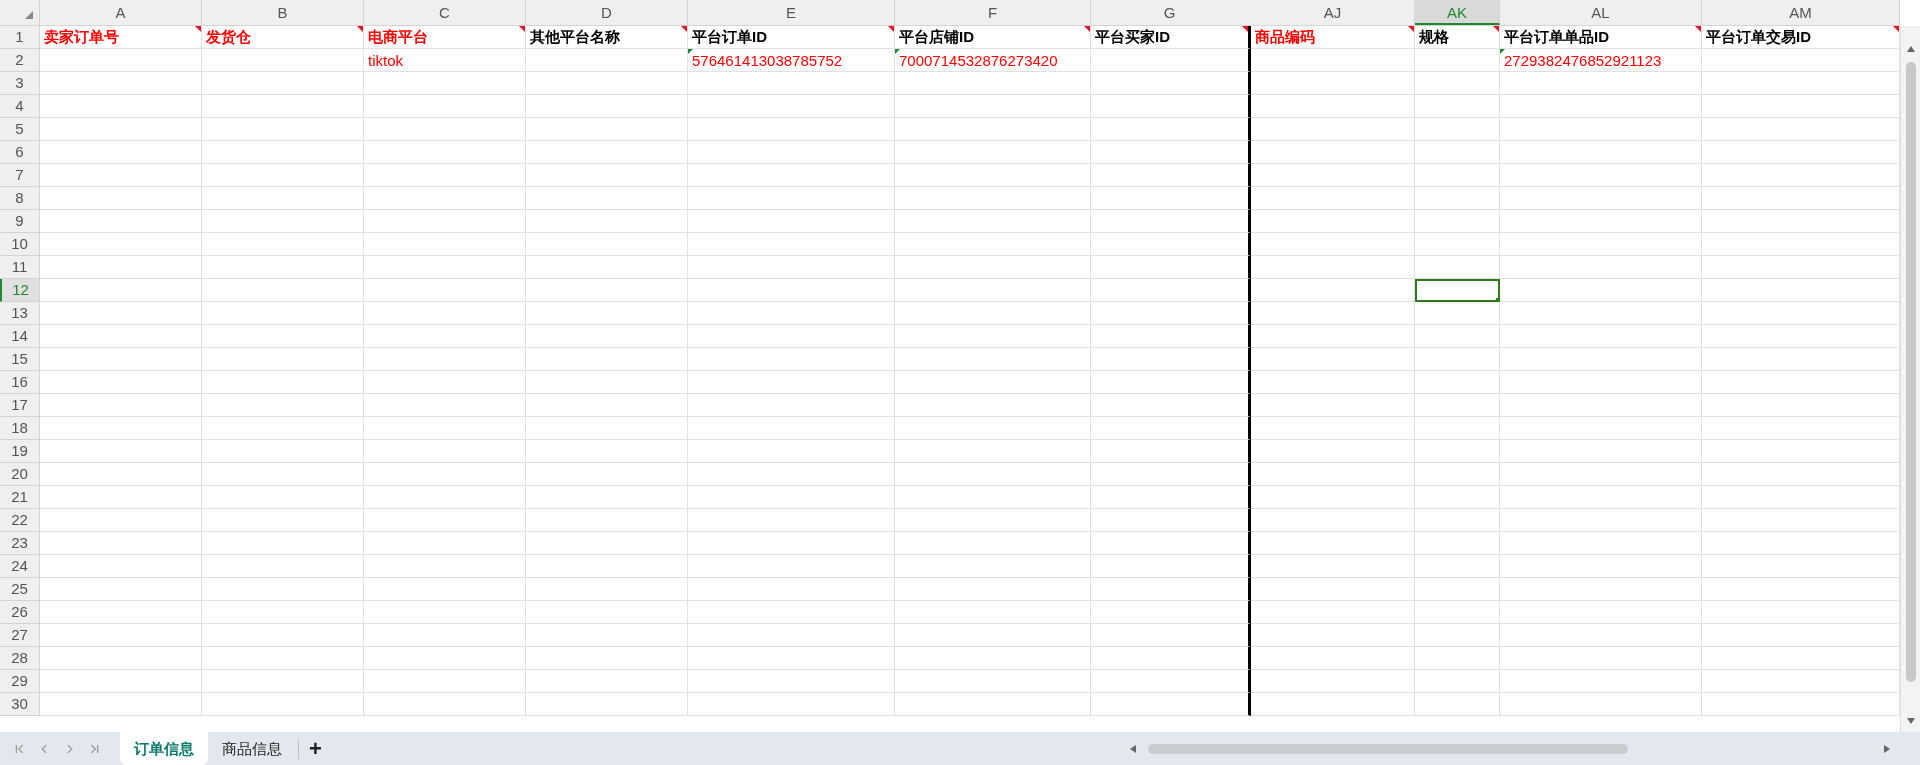 The height and width of the screenshot is (765, 1920). Describe the element at coordinates (283, 37) in the screenshot. I see `grid-cell: 发货仓` at that location.